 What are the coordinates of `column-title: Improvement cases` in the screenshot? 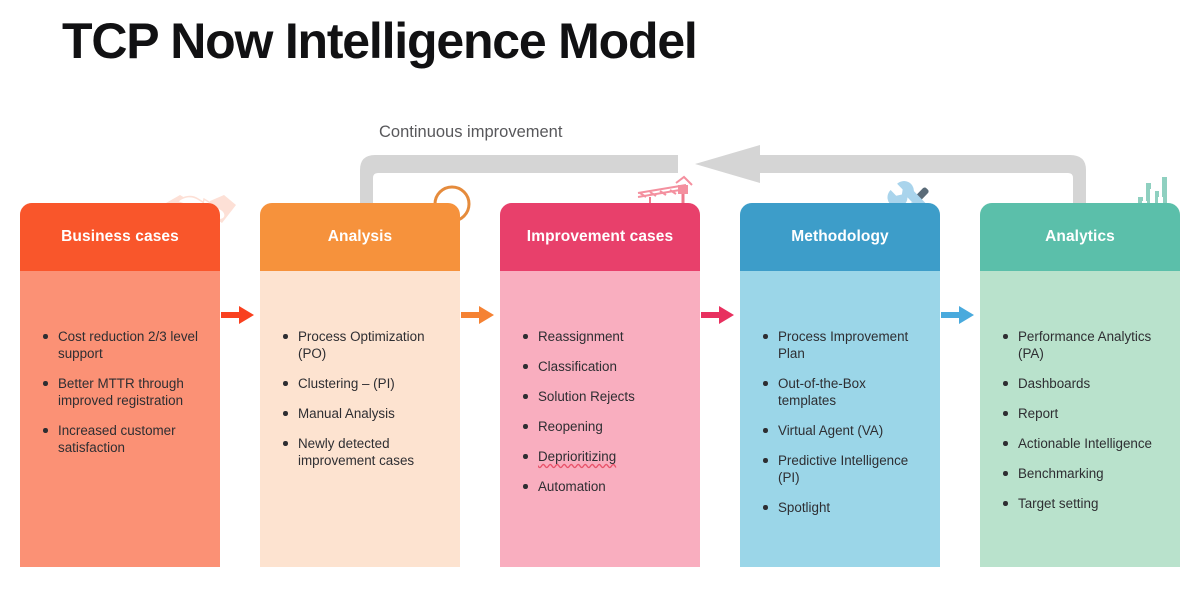 It's located at (600, 236).